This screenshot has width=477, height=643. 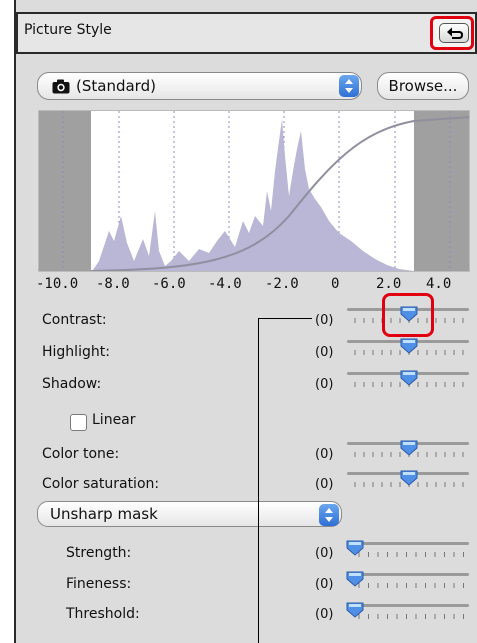 I want to click on picture-style-select: (Standard), so click(x=199, y=86).